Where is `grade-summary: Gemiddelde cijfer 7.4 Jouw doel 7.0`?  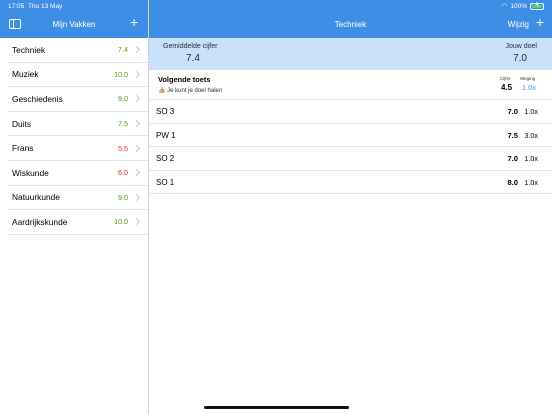 grade-summary: Gemiddelde cijfer 7.4 Jouw doel 7.0 is located at coordinates (350, 54).